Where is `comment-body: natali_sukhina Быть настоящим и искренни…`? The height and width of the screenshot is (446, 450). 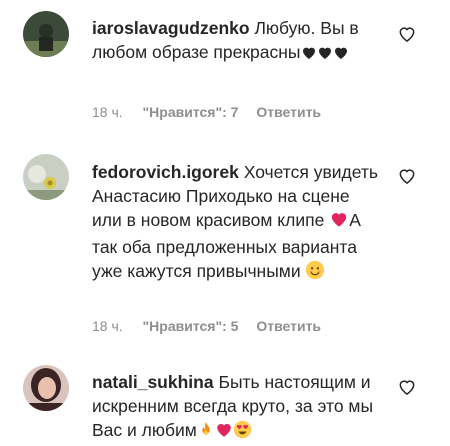
comment-body: natali_sukhina Быть настоящим и искренни… is located at coordinates (240, 407).